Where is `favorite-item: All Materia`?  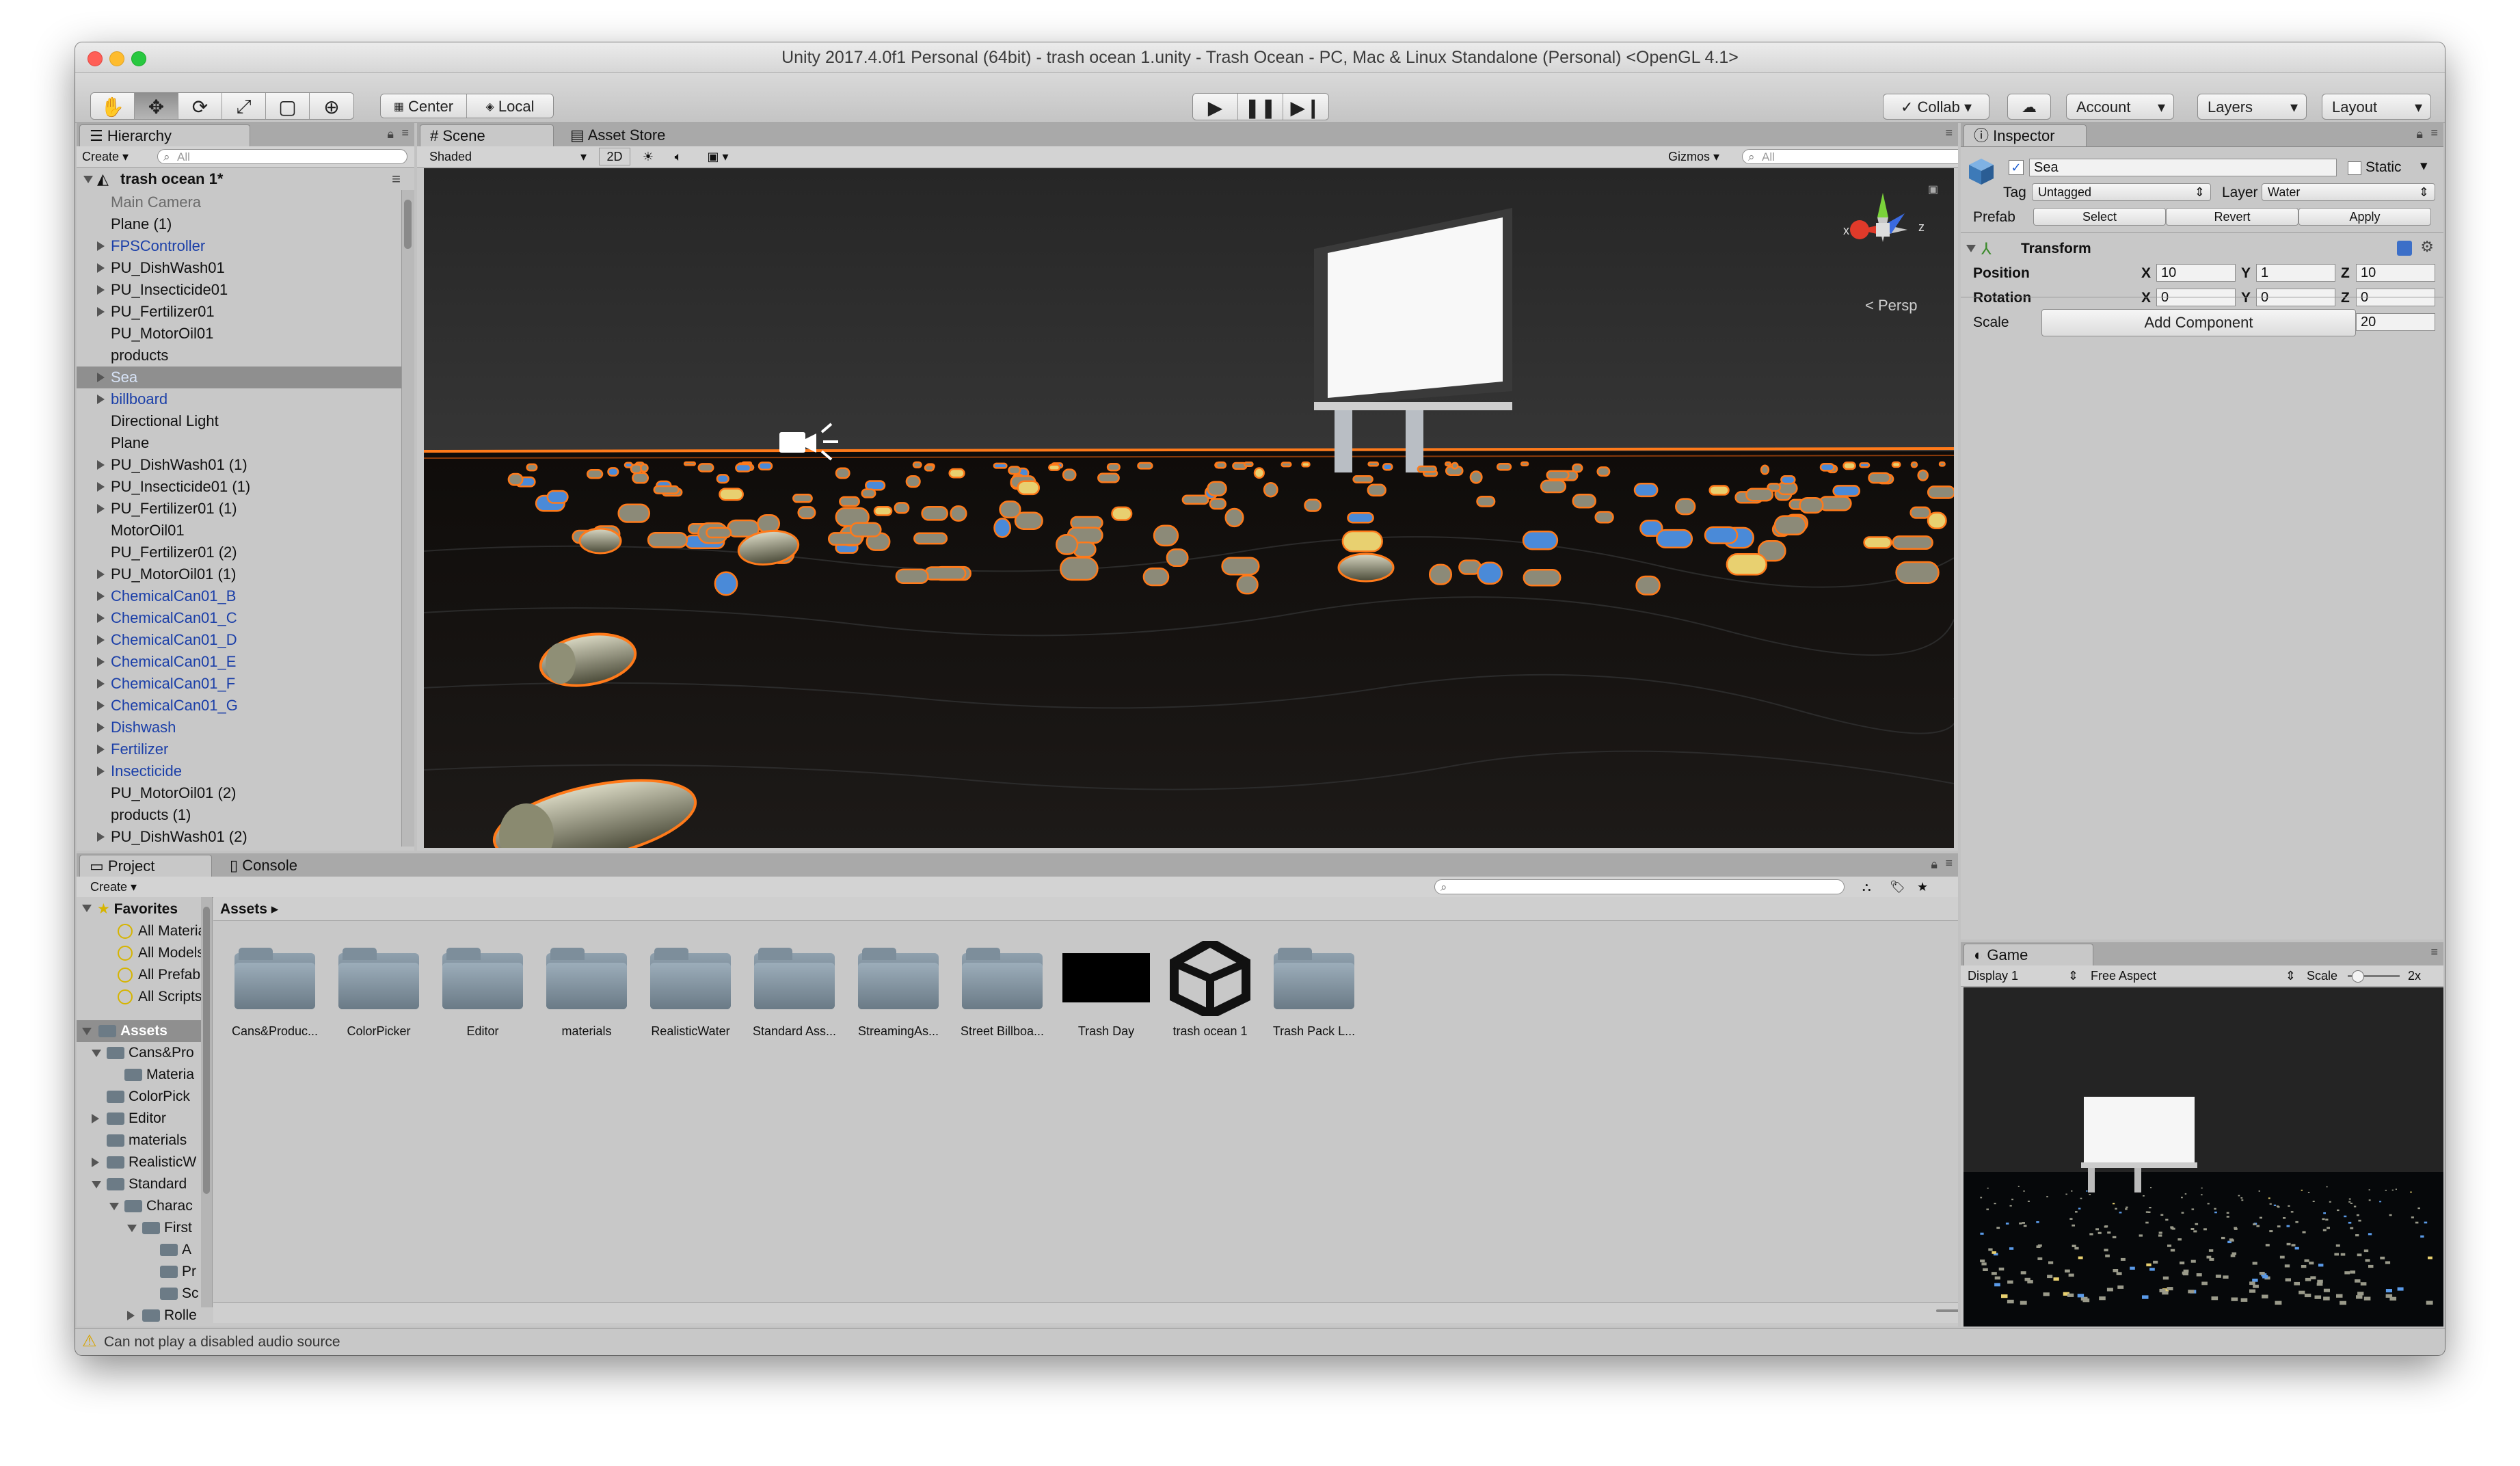 favorite-item: All Materia is located at coordinates (162, 931).